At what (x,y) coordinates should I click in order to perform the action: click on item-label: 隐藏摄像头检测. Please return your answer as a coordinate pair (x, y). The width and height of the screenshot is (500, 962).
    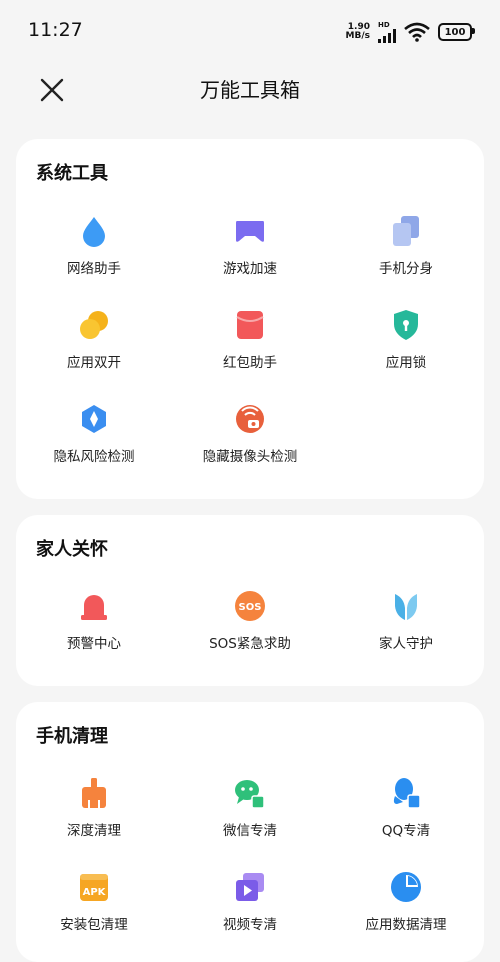
    Looking at the image, I should click on (250, 457).